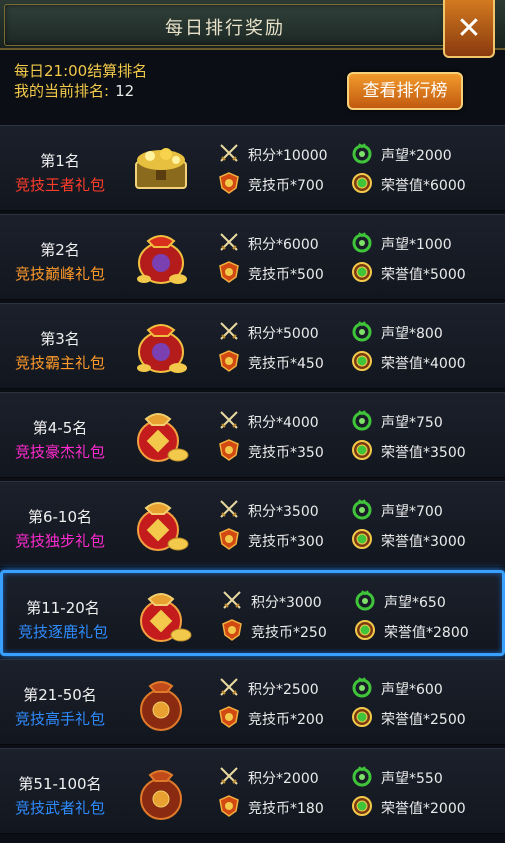 This screenshot has height=843, width=505. Describe the element at coordinates (423, 542) in the screenshot. I see `honor-reward: 荣誉值*3000` at that location.